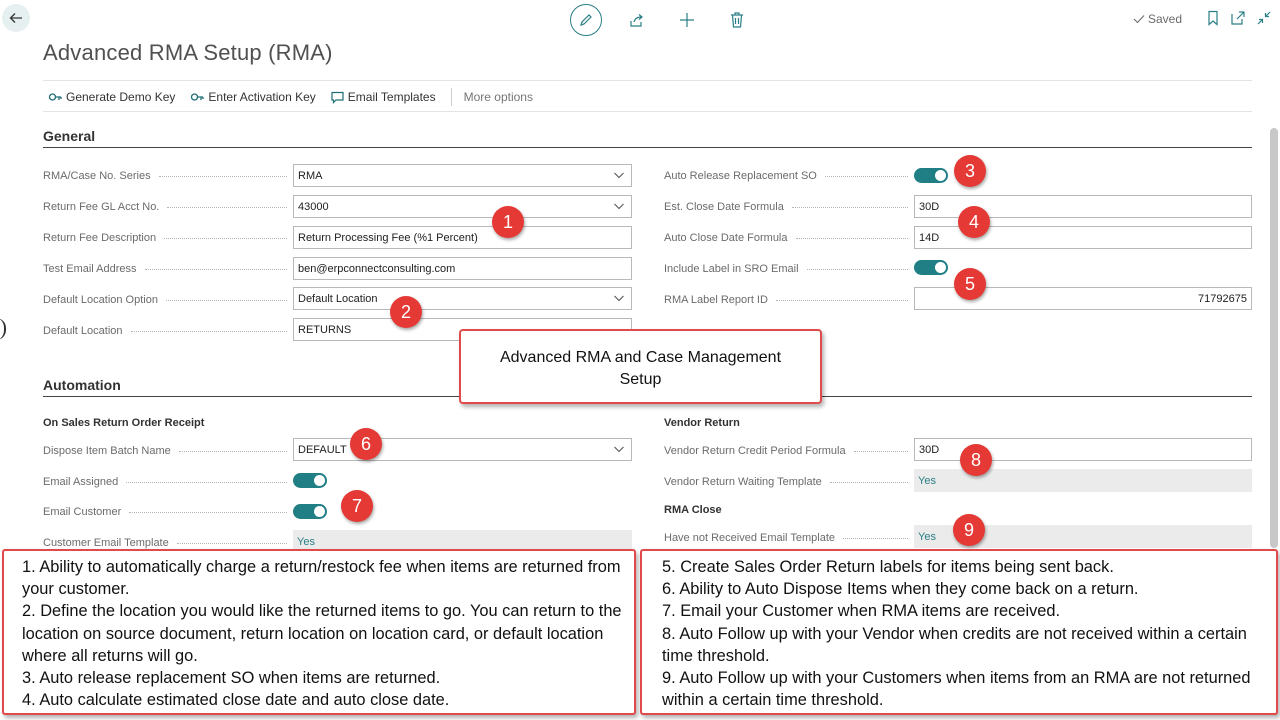 The height and width of the screenshot is (720, 1280). What do you see at coordinates (168, 207) in the screenshot?
I see `return-fee-gl-acct-no-label: Return Fee GL Acct No.` at bounding box center [168, 207].